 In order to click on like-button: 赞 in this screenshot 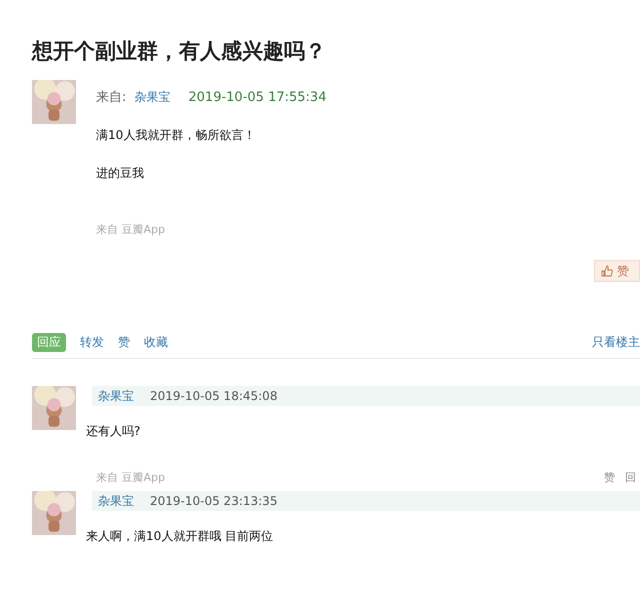, I will do `click(617, 271)`.